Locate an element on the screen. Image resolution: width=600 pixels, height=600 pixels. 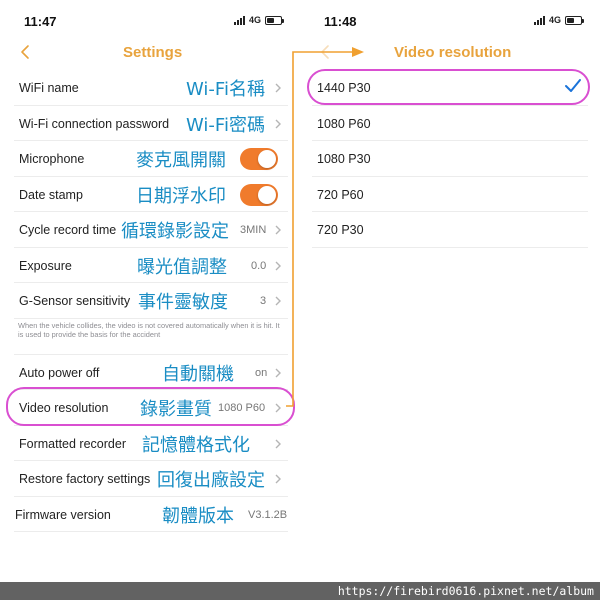
option-label: 1080 P30 is located at coordinates (344, 159).